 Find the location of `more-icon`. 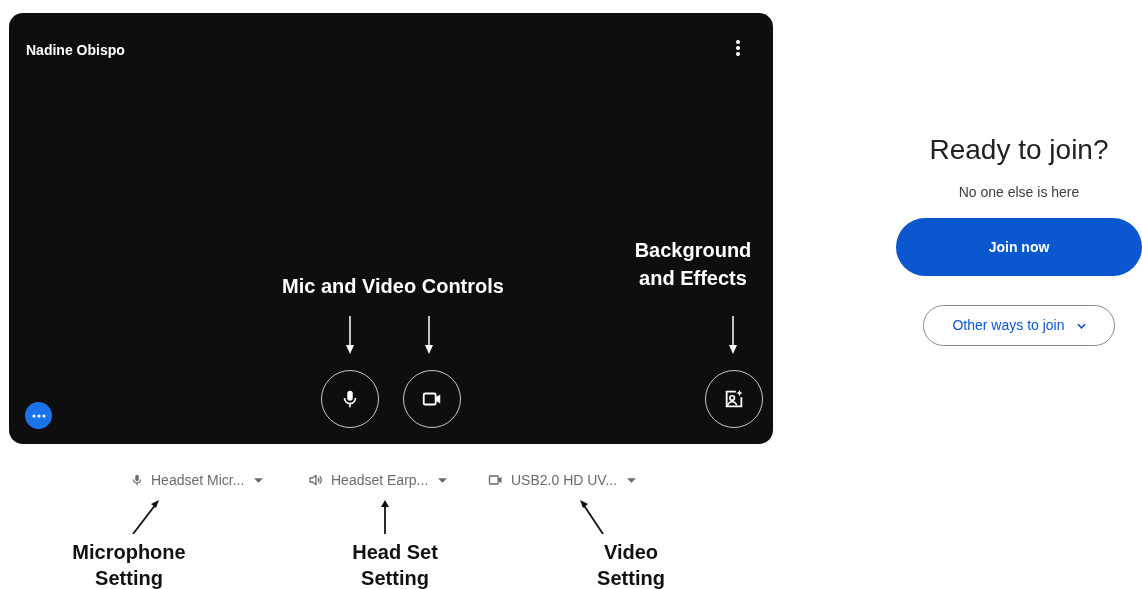

more-icon is located at coordinates (38, 415).